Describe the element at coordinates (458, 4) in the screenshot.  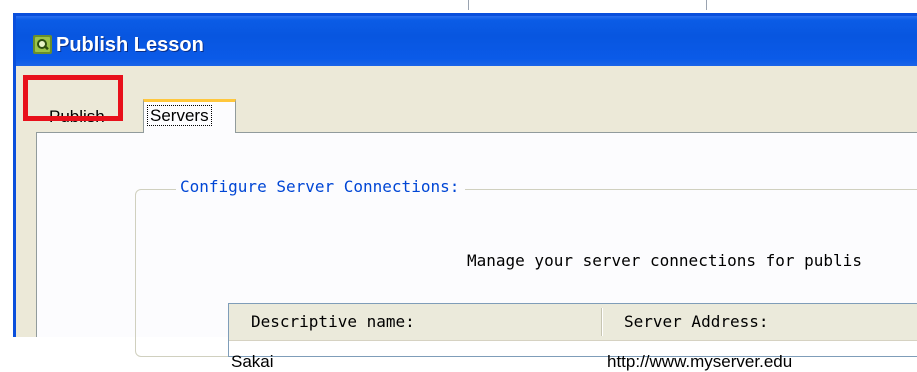
I see `background-window-edge` at that location.